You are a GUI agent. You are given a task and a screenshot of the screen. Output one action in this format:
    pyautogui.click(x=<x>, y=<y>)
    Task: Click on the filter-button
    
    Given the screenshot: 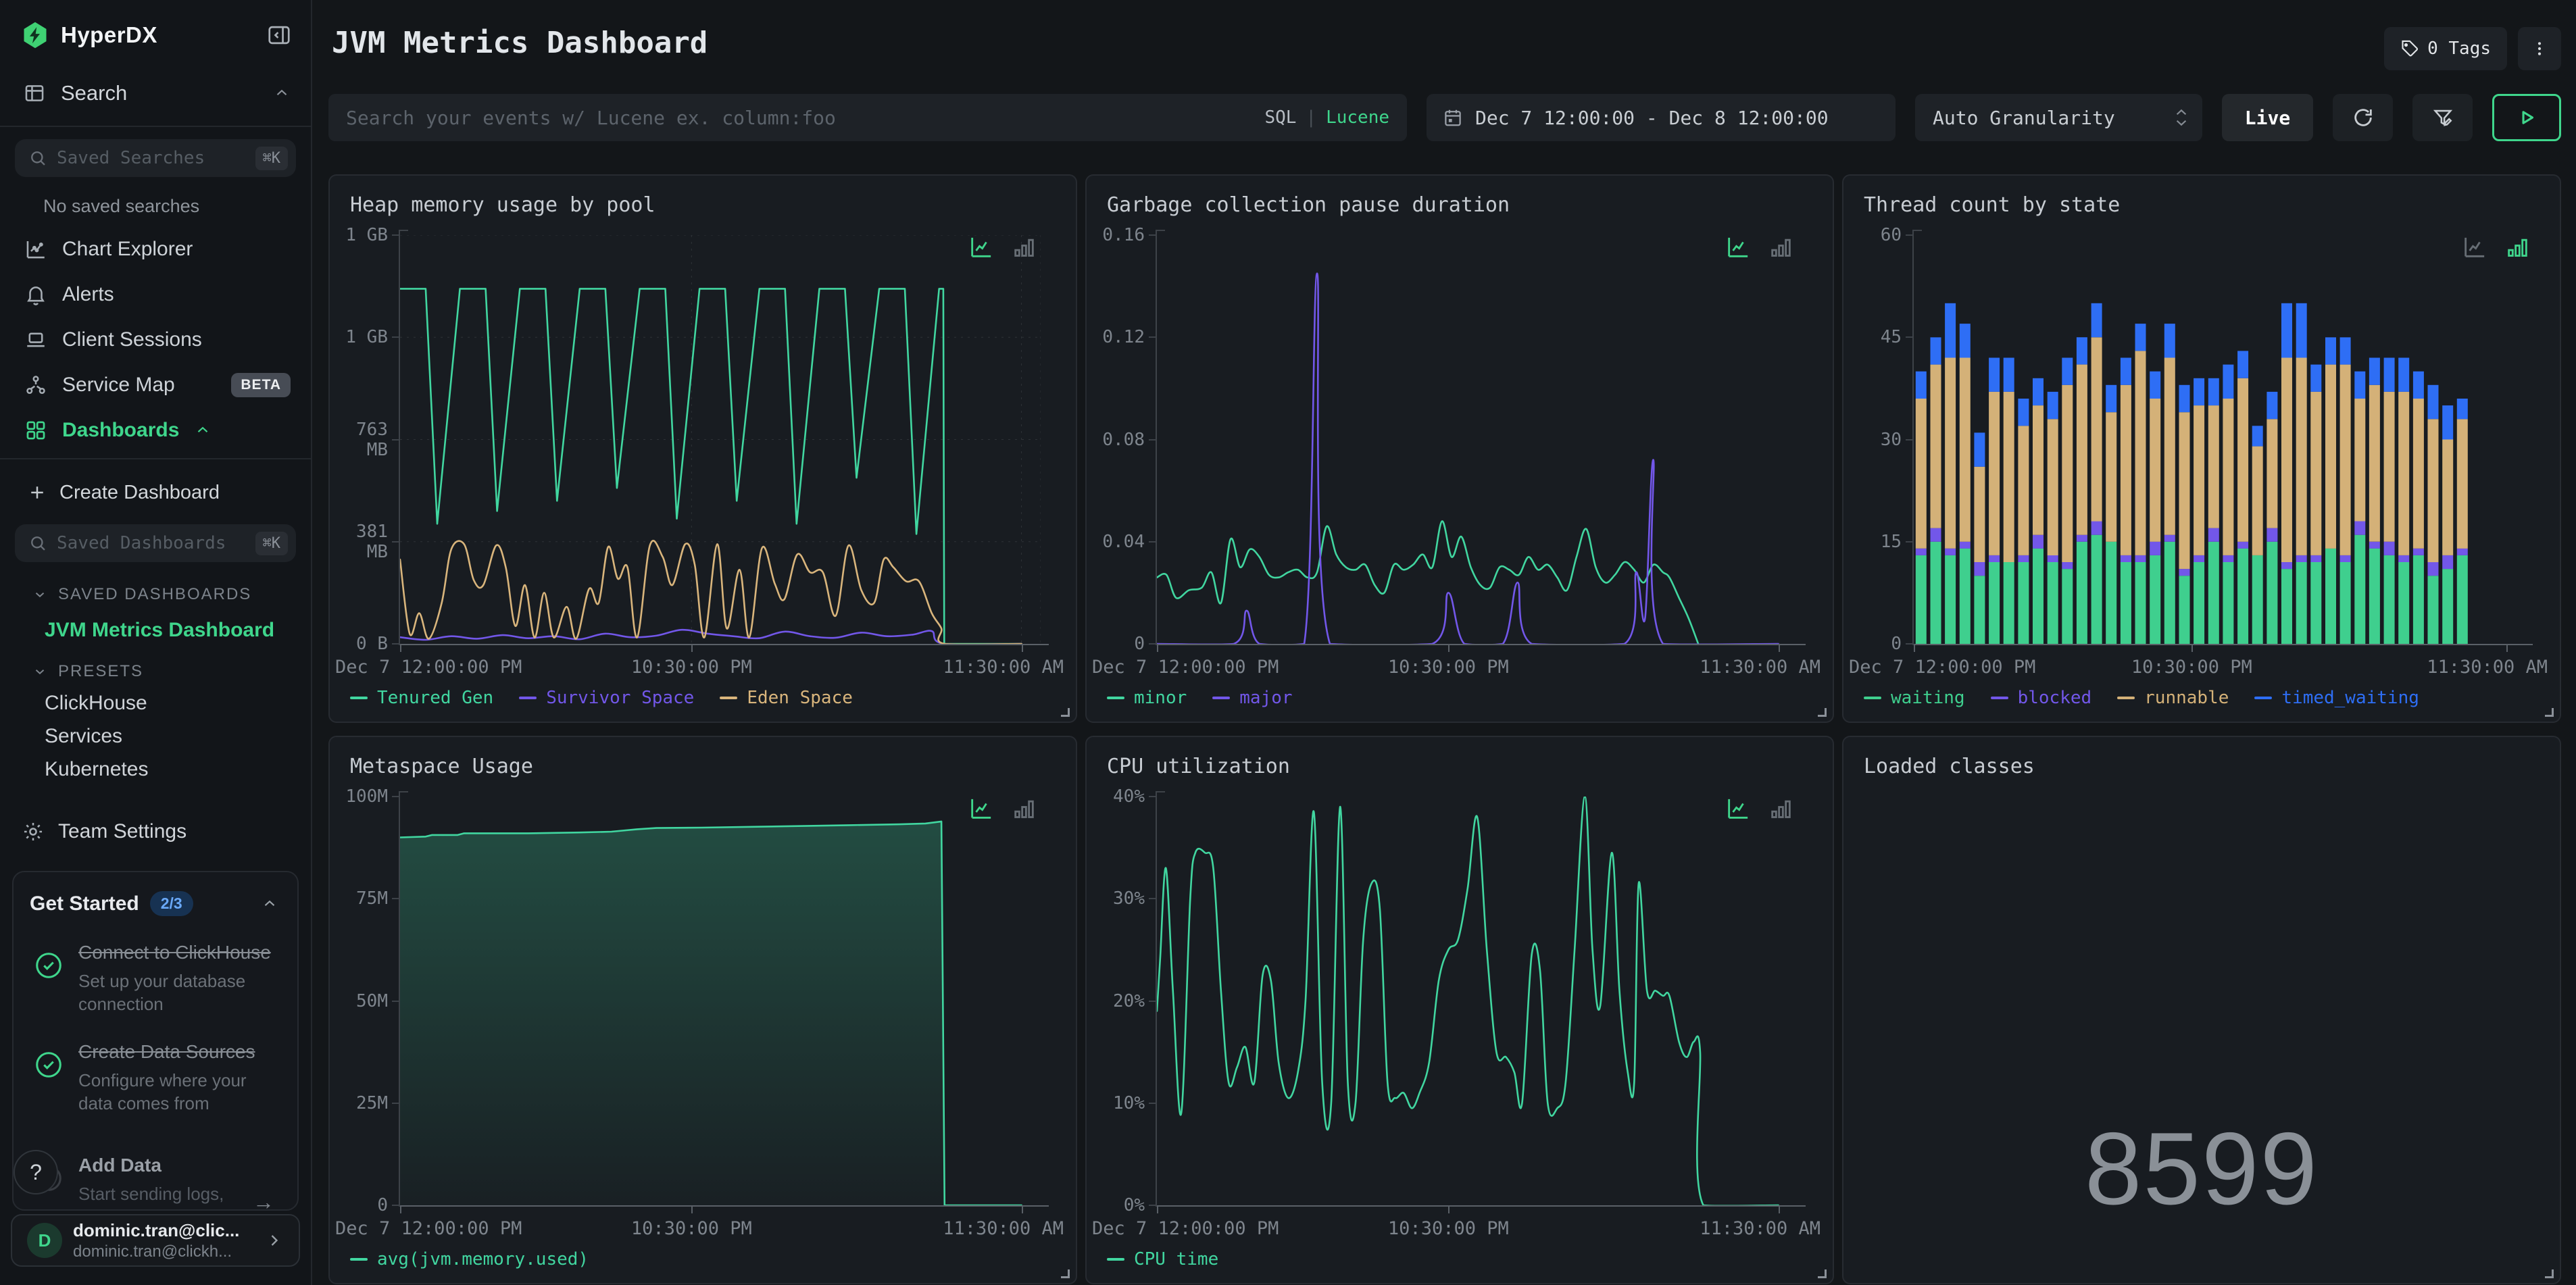 What is the action you would take?
    pyautogui.click(x=2442, y=118)
    